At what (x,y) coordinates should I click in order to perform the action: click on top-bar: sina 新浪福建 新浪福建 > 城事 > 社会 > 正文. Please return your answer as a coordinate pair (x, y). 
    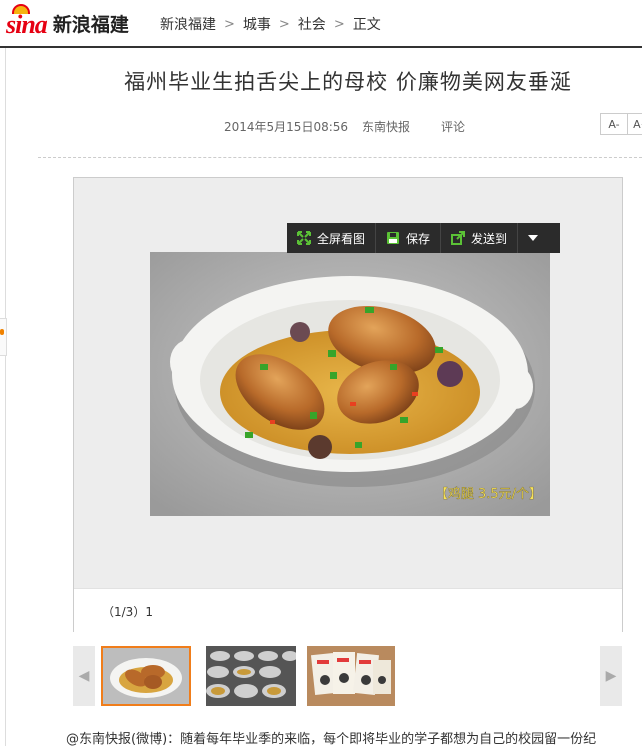
    Looking at the image, I should click on (321, 24).